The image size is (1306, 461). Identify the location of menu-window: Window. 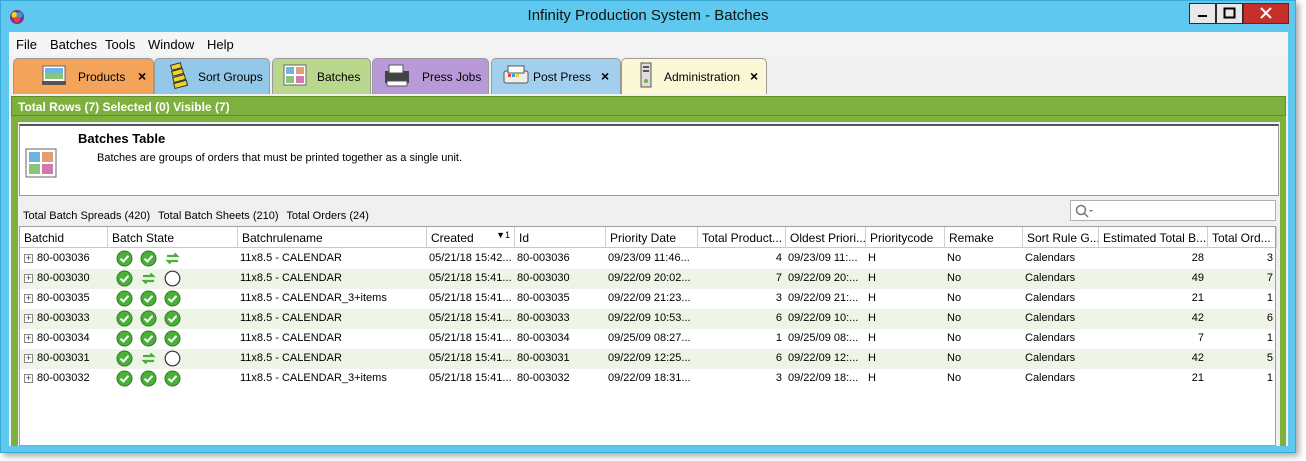
(171, 44).